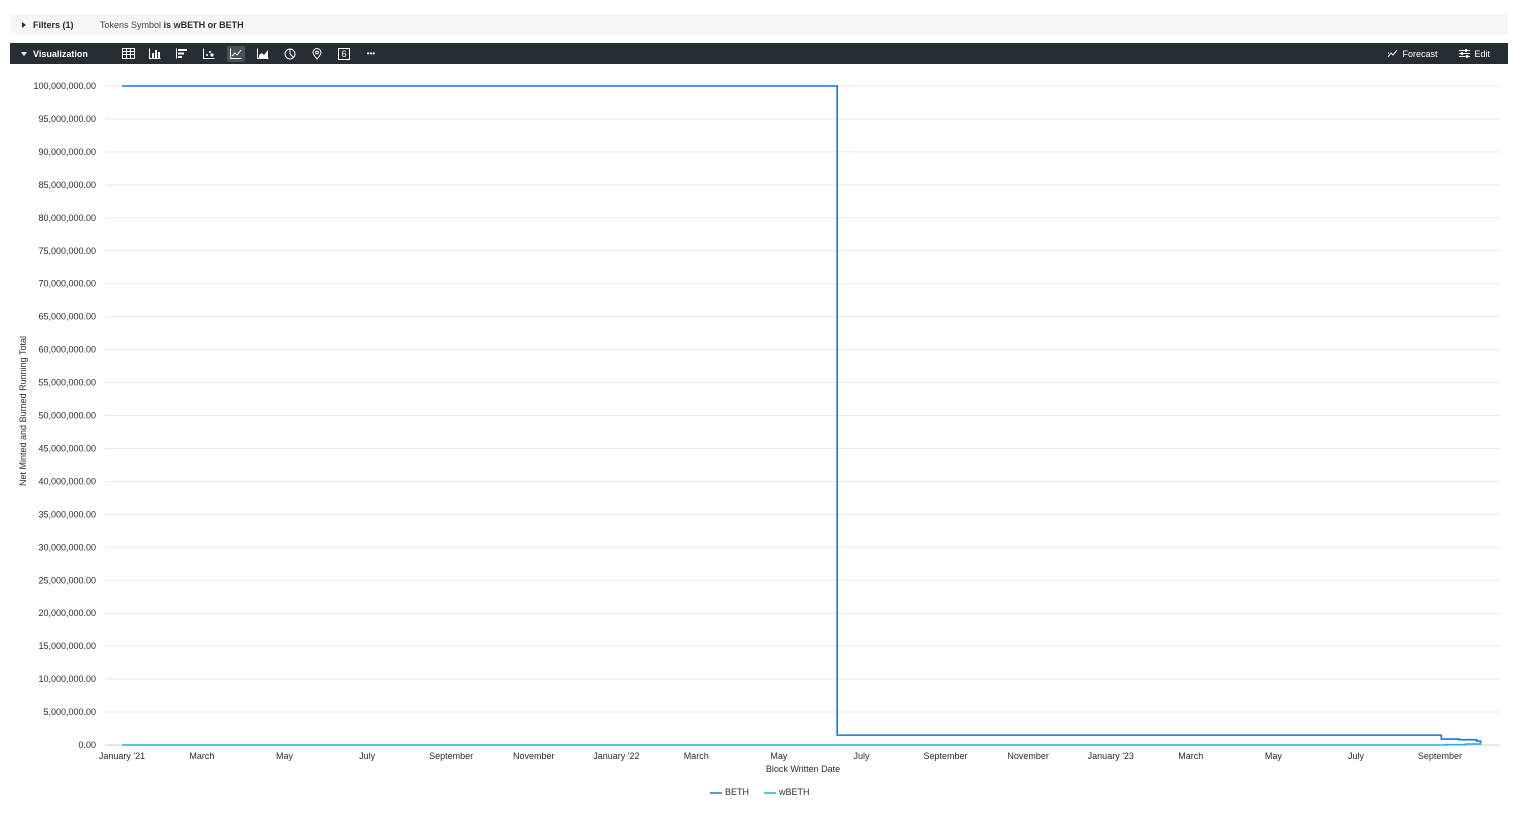 This screenshot has width=1514, height=815. What do you see at coordinates (1111, 756) in the screenshot?
I see `x-tick-label: January '23` at bounding box center [1111, 756].